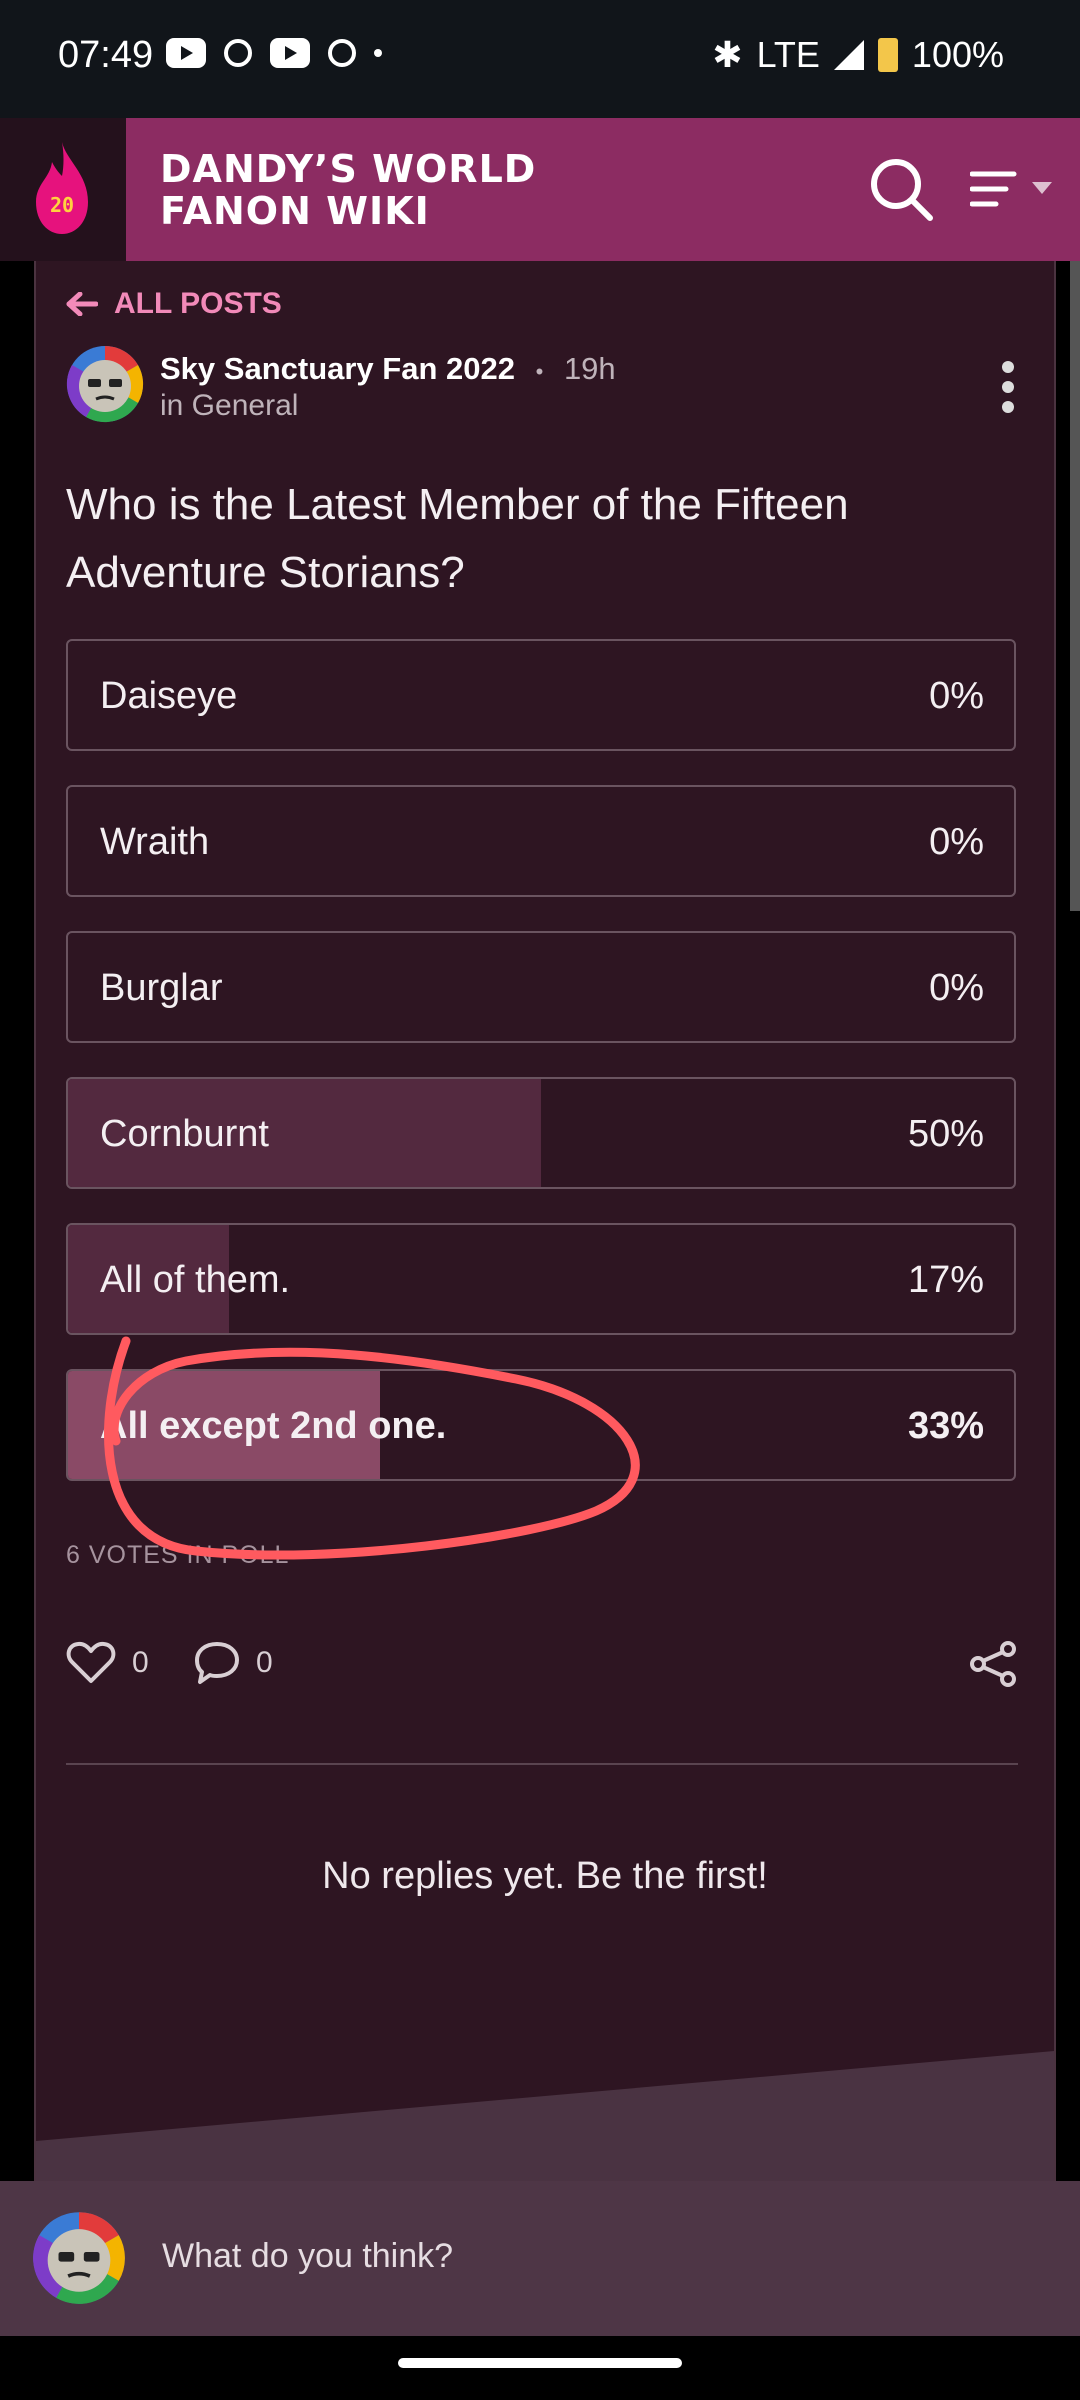  Describe the element at coordinates (1008, 391) in the screenshot. I see `post-options-icon` at that location.